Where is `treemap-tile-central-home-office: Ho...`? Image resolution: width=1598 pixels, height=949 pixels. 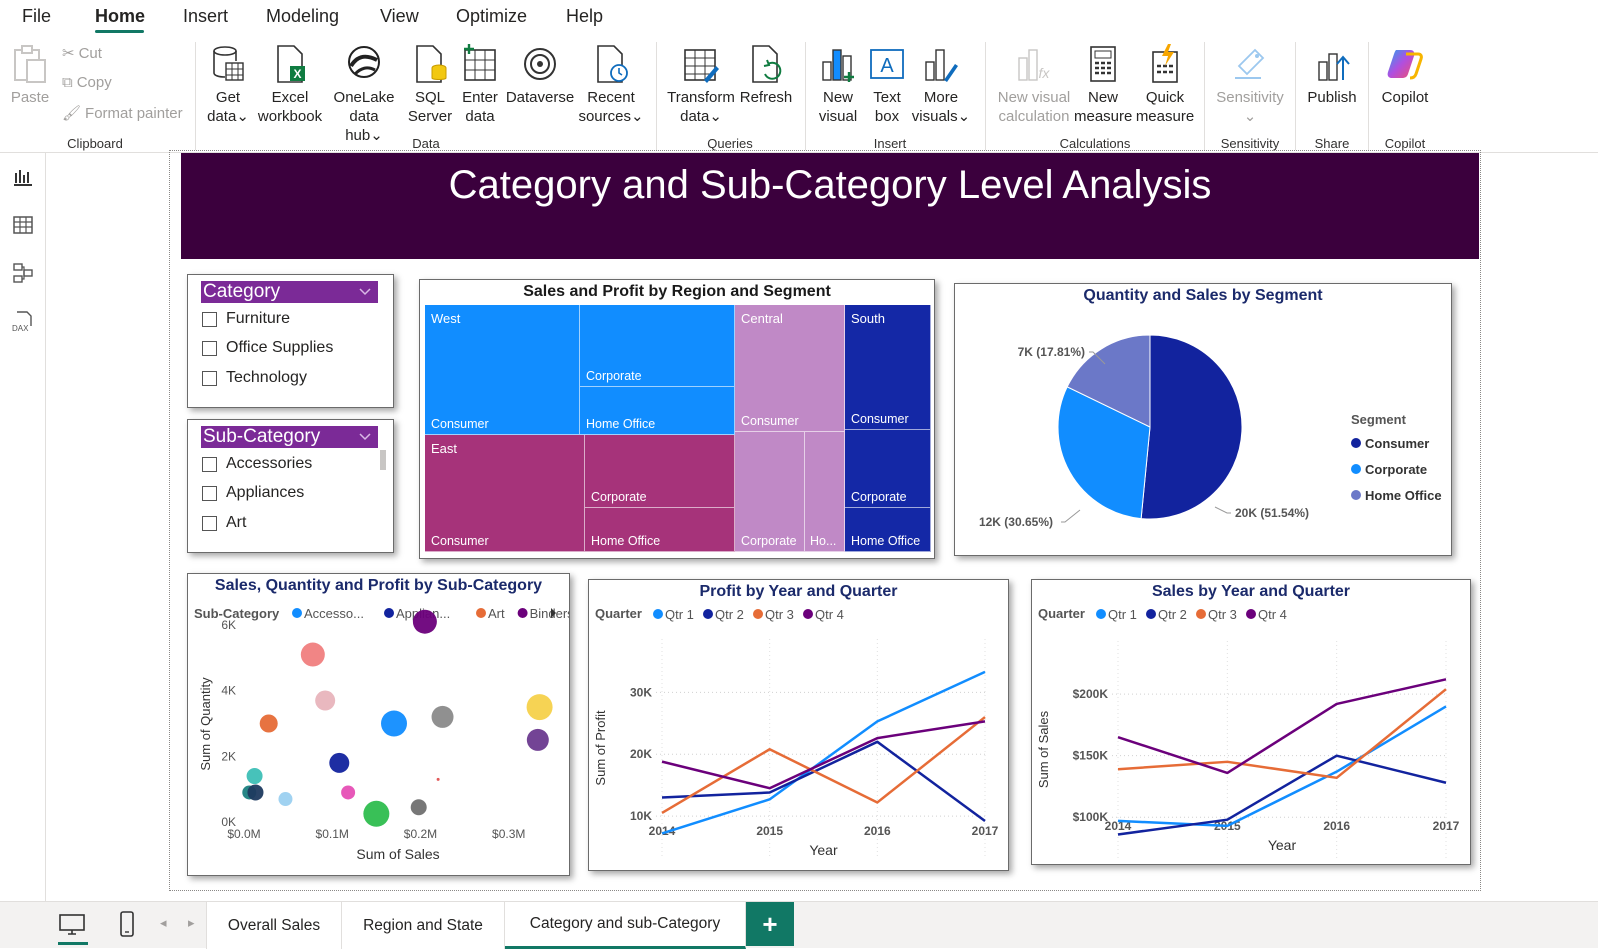 treemap-tile-central-home-office: Ho... is located at coordinates (825, 492).